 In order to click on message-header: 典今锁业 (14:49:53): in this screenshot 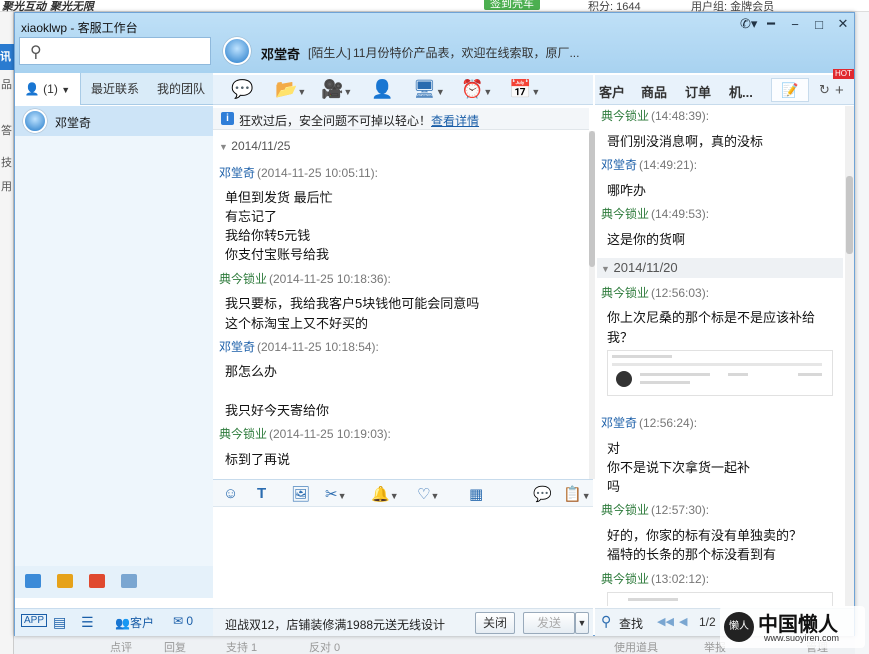, I will do `click(655, 213)`.